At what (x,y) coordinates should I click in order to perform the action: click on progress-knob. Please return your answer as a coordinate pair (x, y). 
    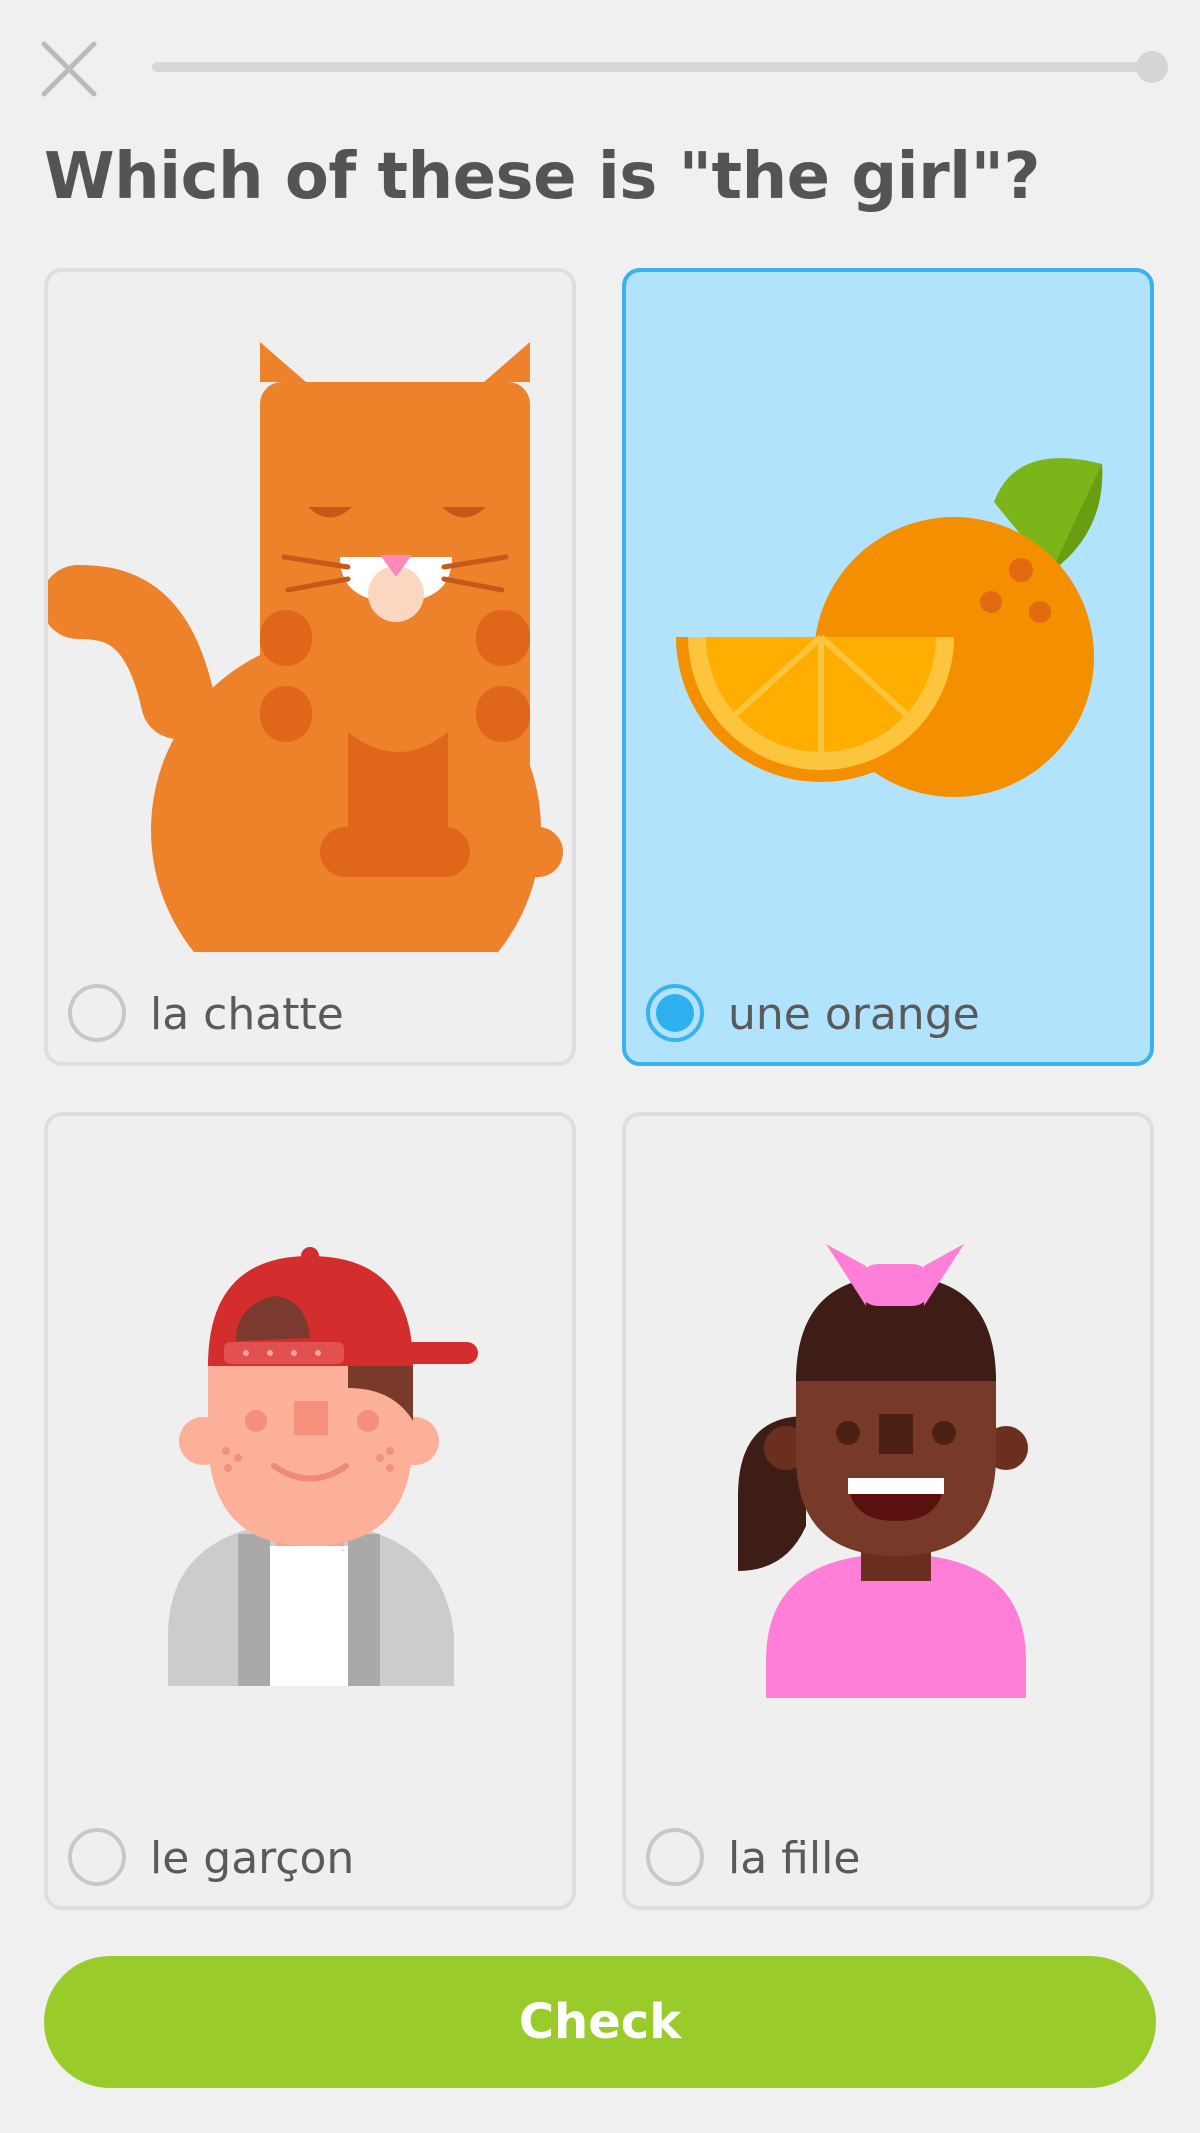
    Looking at the image, I should click on (1152, 67).